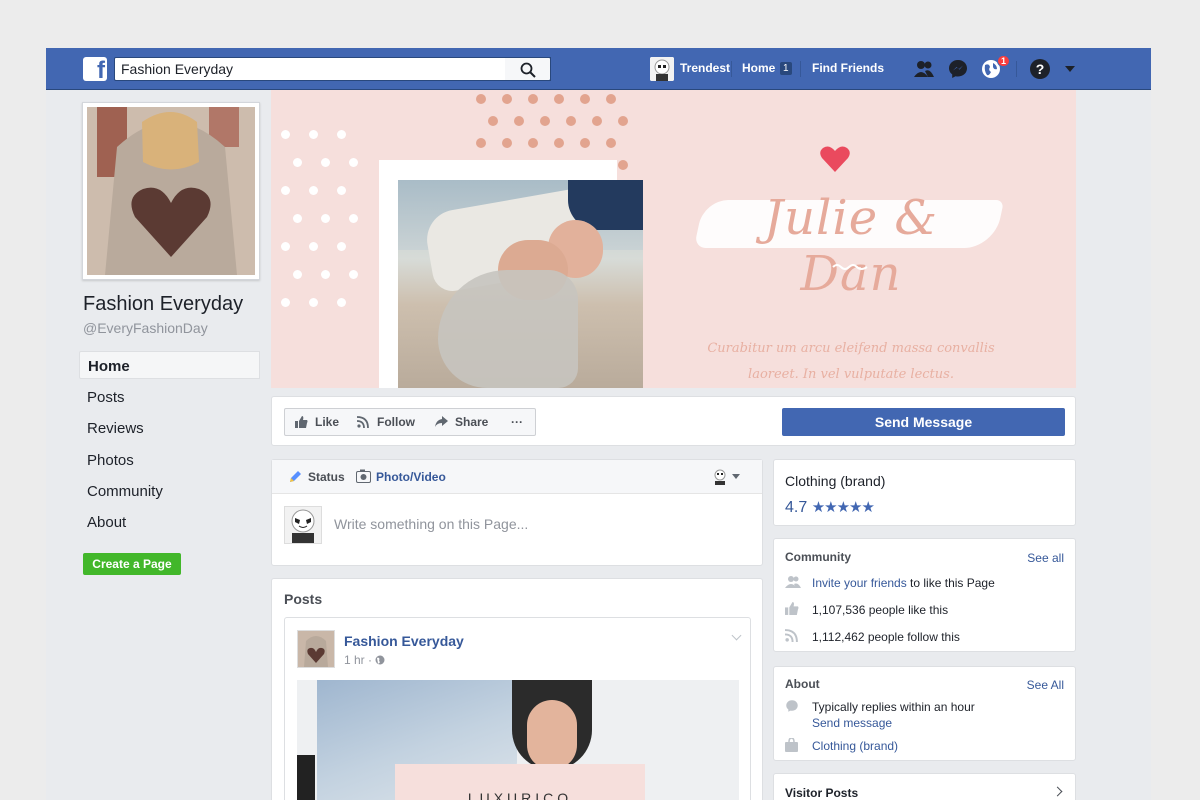  I want to click on heart-icon, so click(835, 159).